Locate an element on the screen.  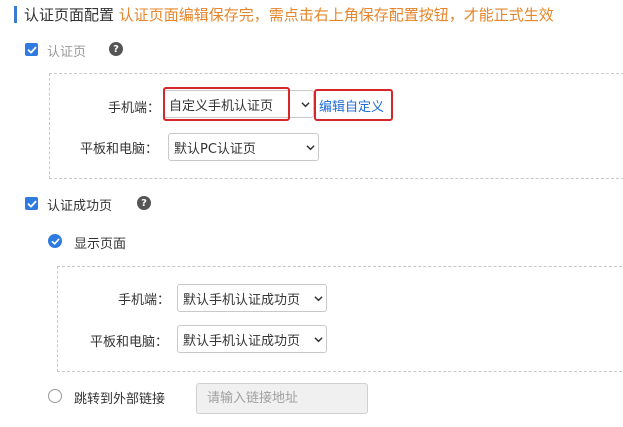
show-page-radio is located at coordinates (55, 241).